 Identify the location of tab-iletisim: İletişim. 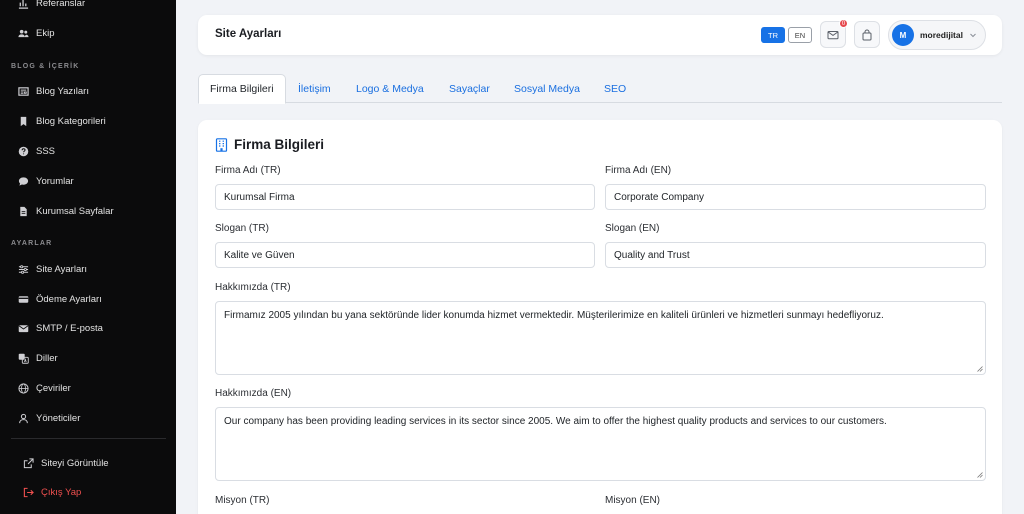
(314, 88).